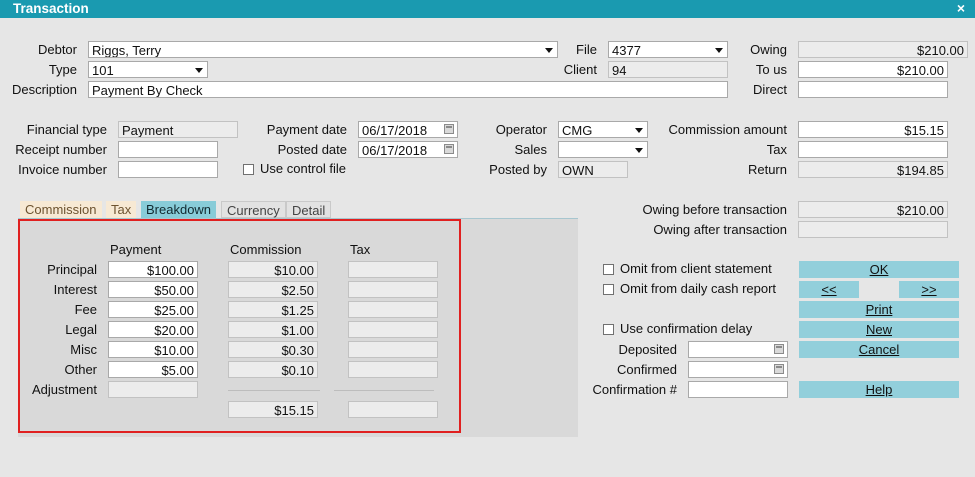  Describe the element at coordinates (393, 289) in the screenshot. I see `interest-tax-field` at that location.